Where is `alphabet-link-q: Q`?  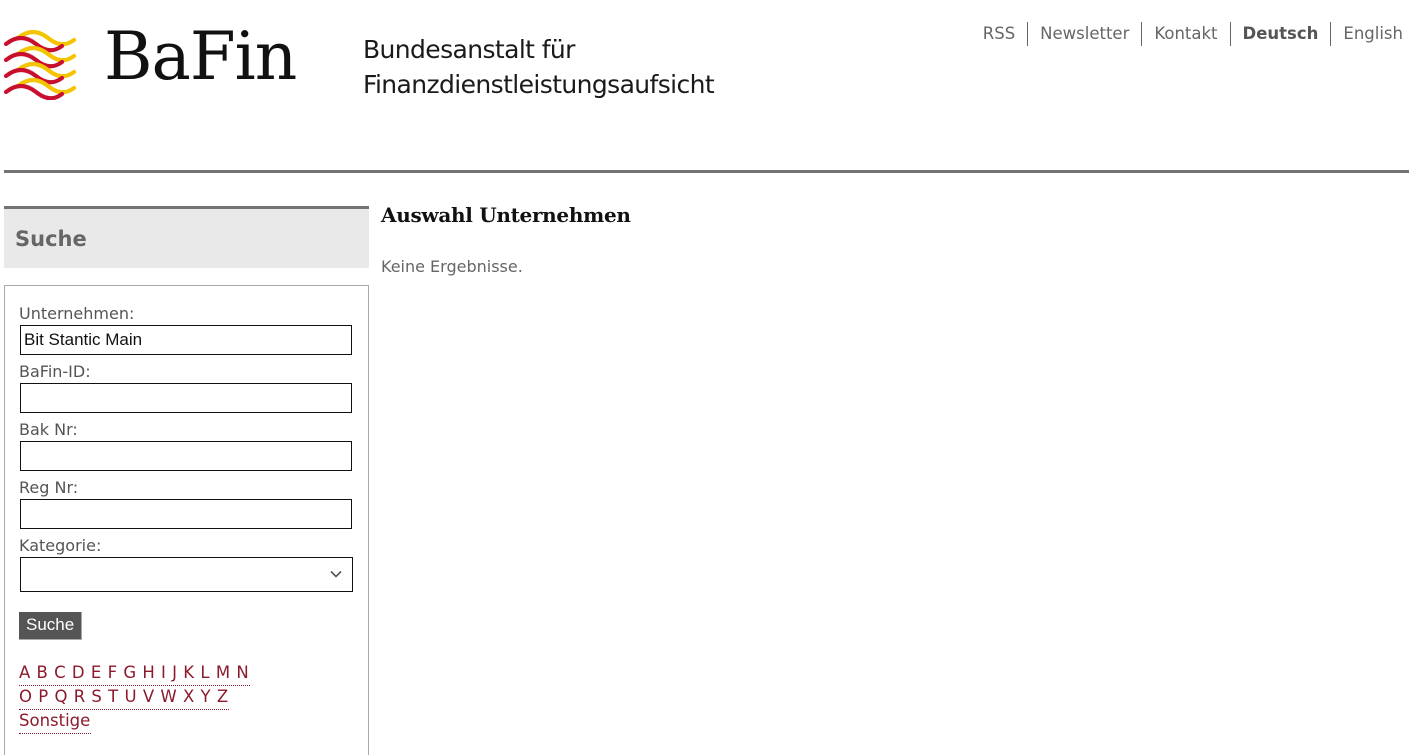
alphabet-link-q: Q is located at coordinates (60, 696).